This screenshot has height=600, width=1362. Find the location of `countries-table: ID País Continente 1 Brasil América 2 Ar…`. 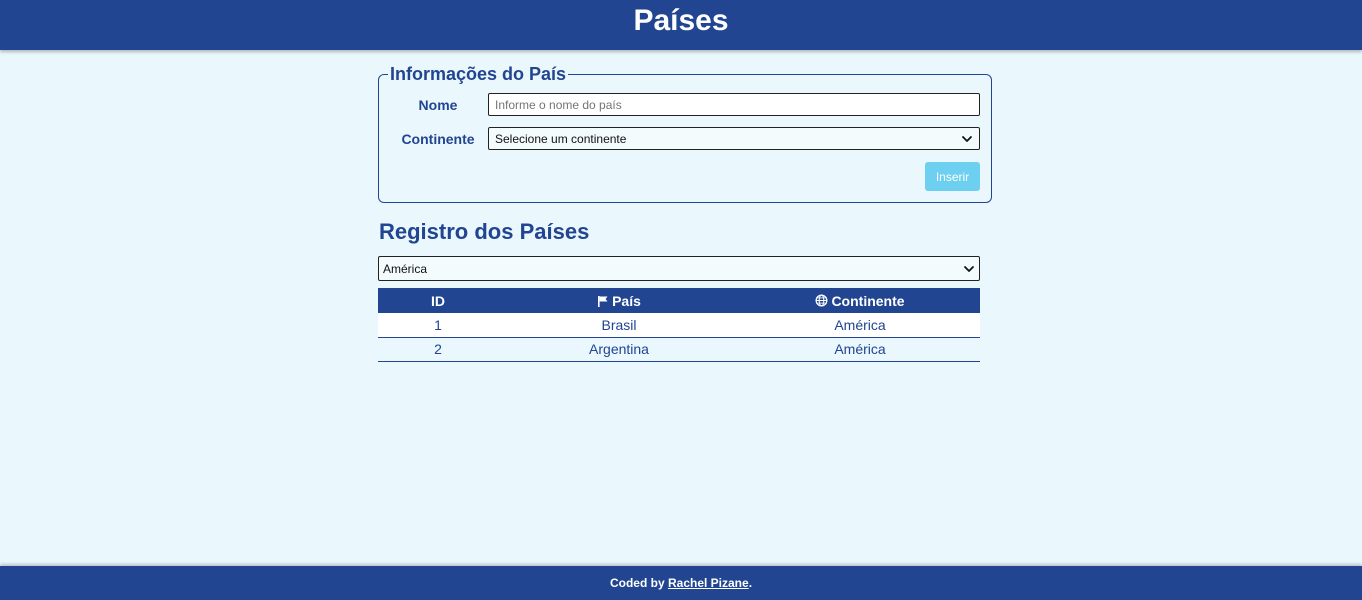

countries-table: ID País Continente 1 Brasil América 2 Ar… is located at coordinates (679, 325).